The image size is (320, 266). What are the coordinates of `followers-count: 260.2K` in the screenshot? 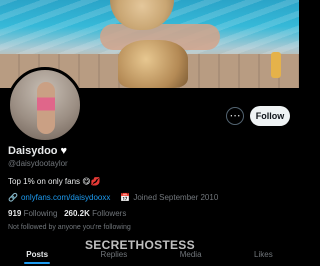 It's located at (77, 213).